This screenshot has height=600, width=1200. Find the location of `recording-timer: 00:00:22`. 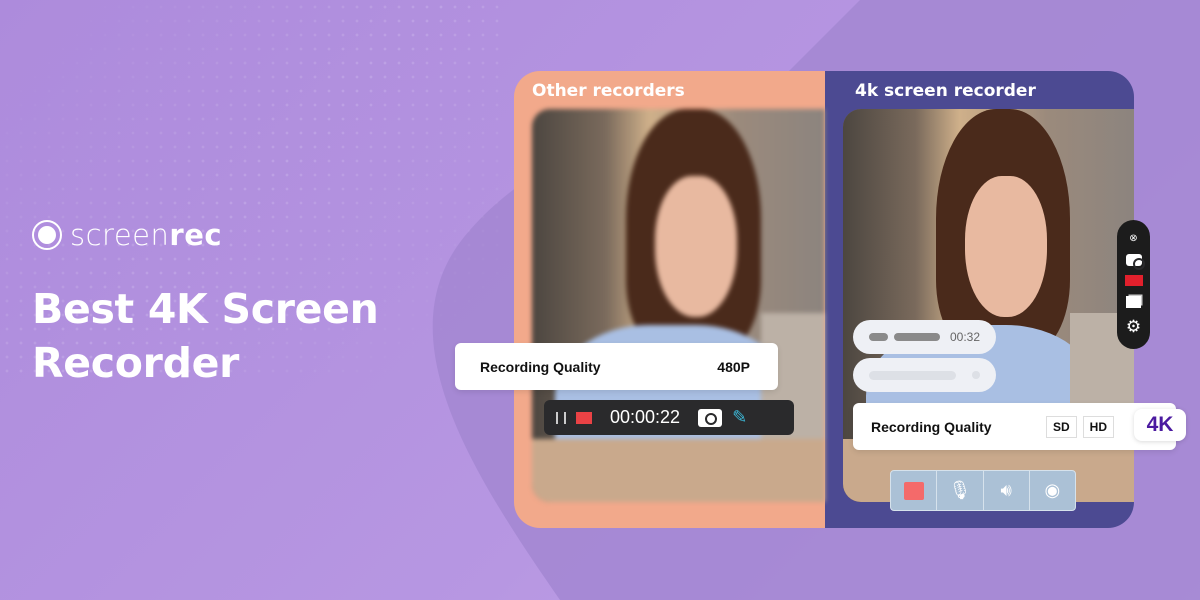

recording-timer: 00:00:22 is located at coordinates (645, 417).